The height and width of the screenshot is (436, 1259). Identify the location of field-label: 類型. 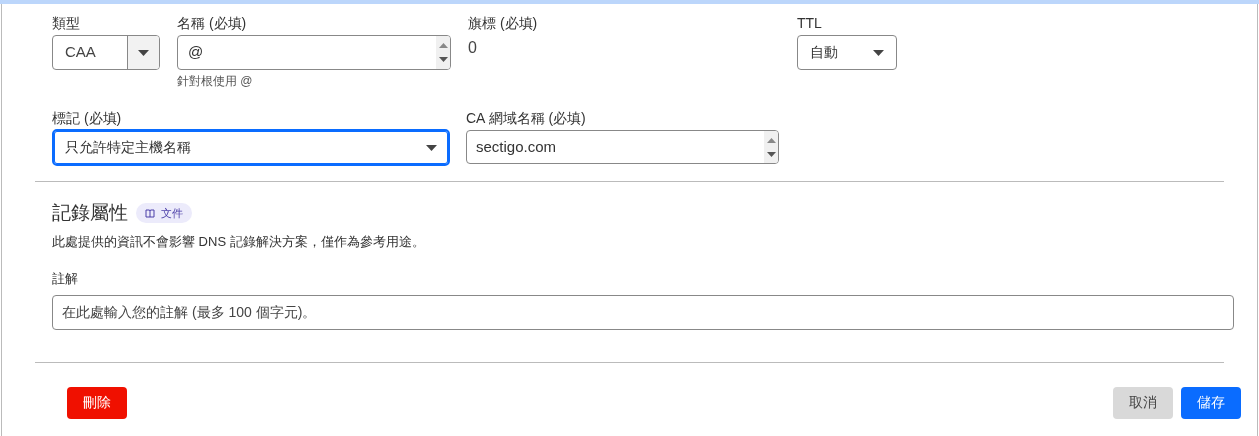
(66, 23).